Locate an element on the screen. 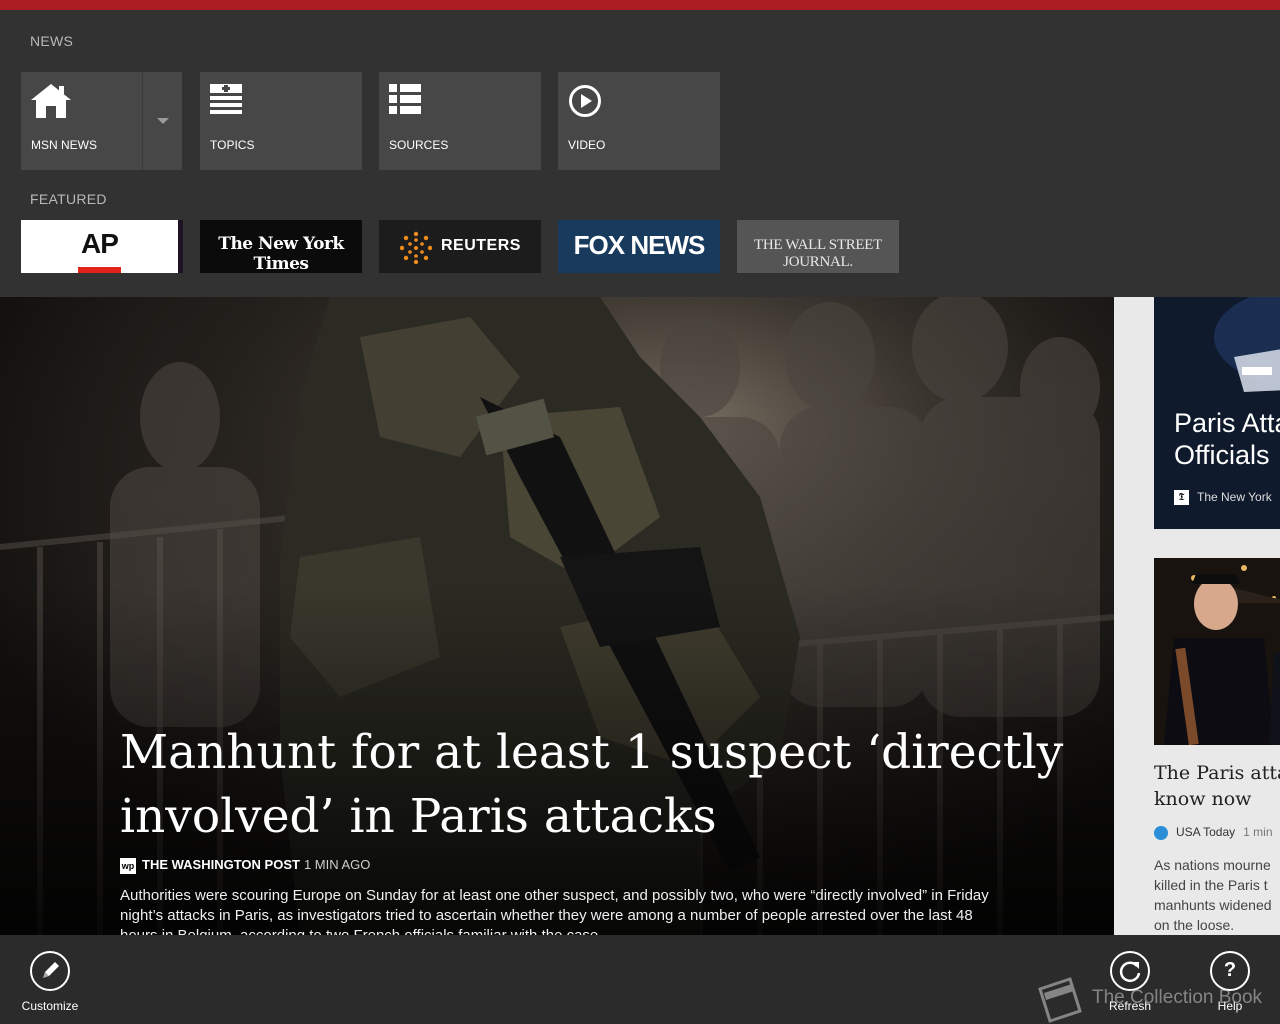  msn-news-tile: MSN NEWS is located at coordinates (81, 121).